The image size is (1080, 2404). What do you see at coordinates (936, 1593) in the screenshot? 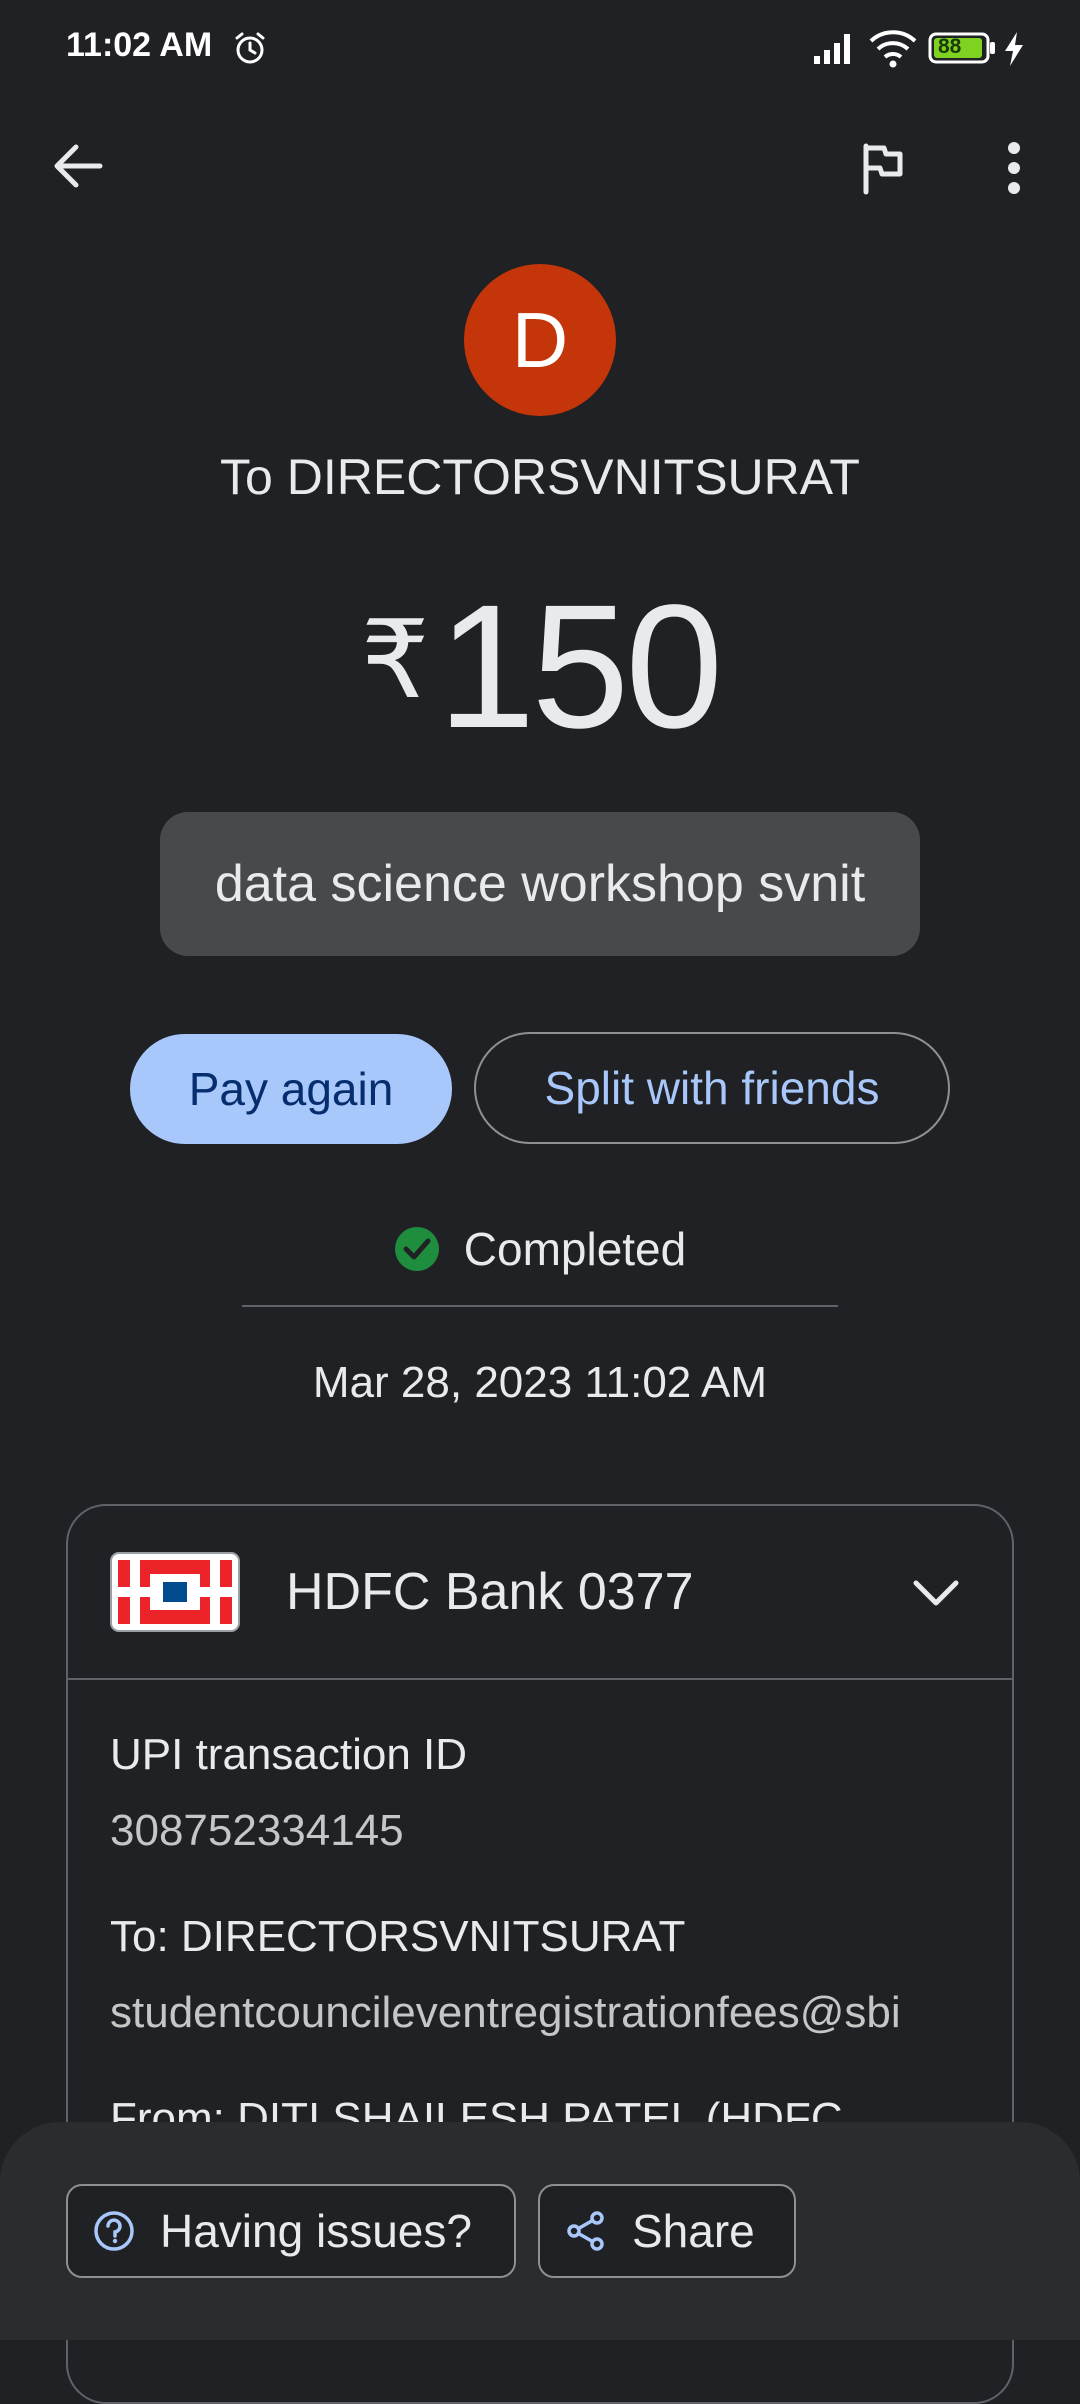
I see `chevron-down-icon` at bounding box center [936, 1593].